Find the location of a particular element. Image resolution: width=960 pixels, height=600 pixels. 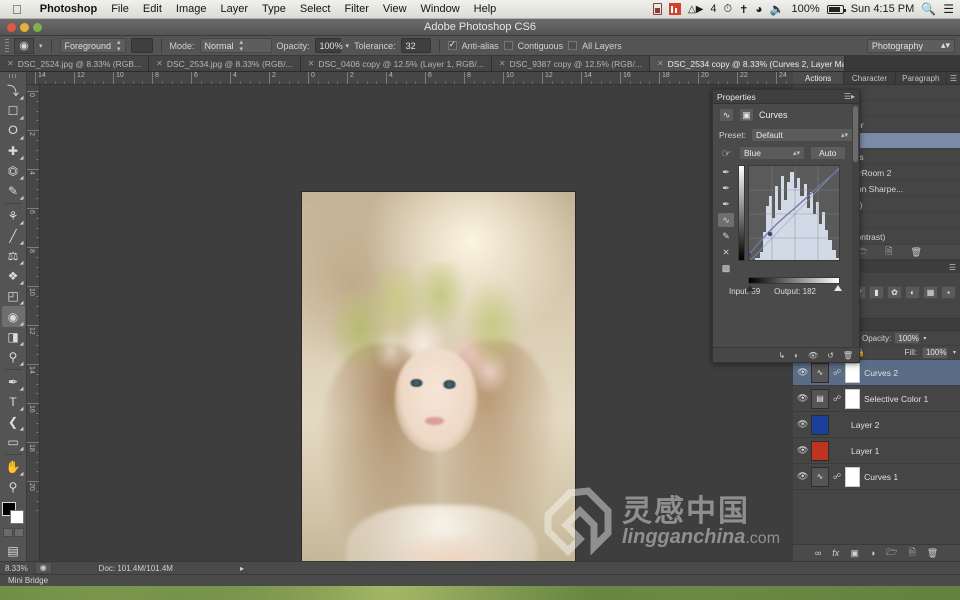

selective-color-thumb-icon: ▤ is located at coordinates (820, 398).